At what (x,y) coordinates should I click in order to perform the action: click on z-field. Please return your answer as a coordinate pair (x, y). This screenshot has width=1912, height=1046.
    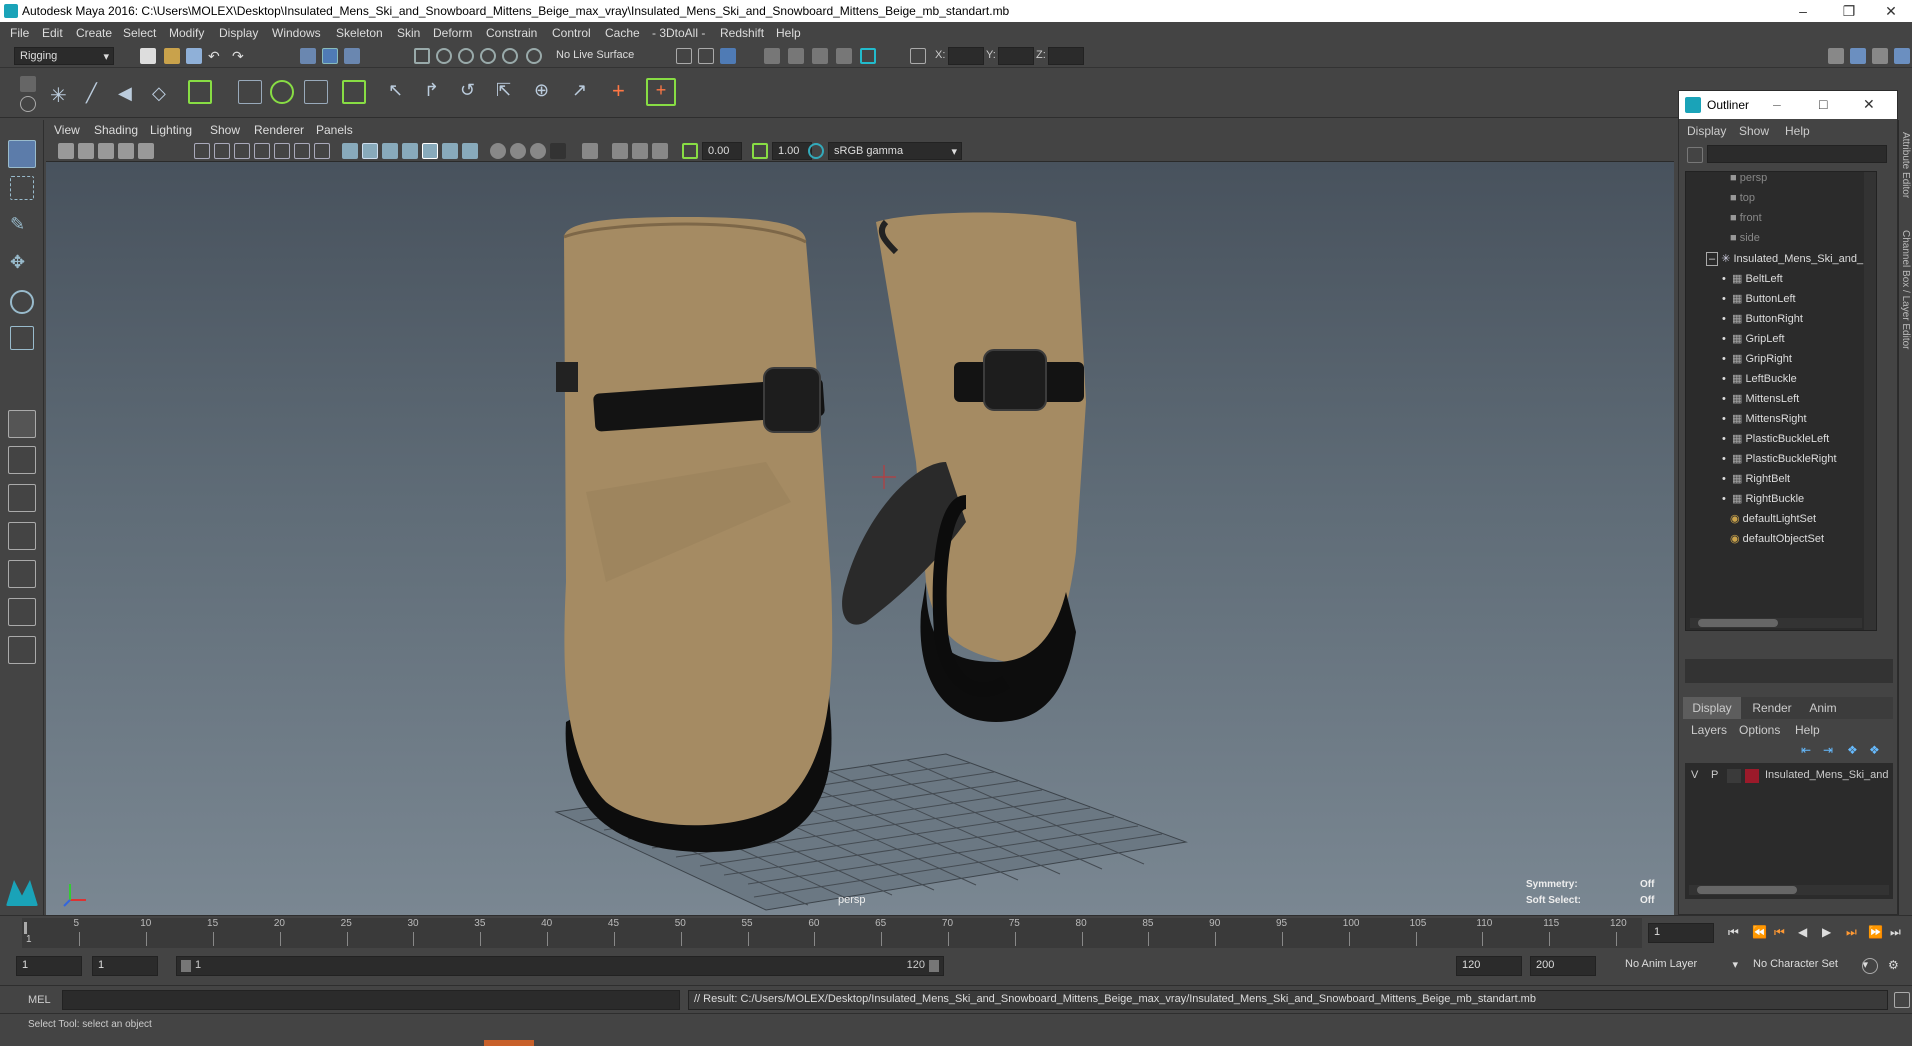
    Looking at the image, I should click on (1066, 56).